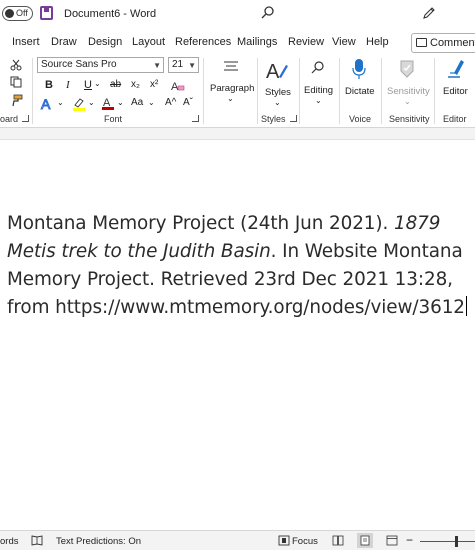 This screenshot has width=475, height=550. I want to click on print-layout-button, so click(365, 540).